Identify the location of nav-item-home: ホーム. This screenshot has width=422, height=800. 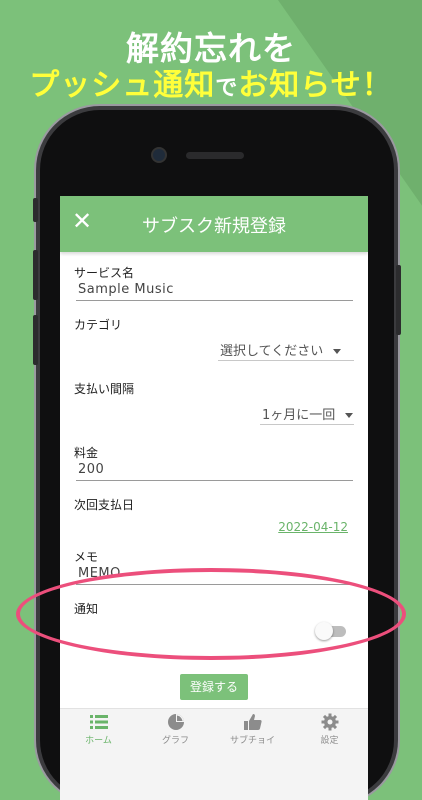
(98, 729).